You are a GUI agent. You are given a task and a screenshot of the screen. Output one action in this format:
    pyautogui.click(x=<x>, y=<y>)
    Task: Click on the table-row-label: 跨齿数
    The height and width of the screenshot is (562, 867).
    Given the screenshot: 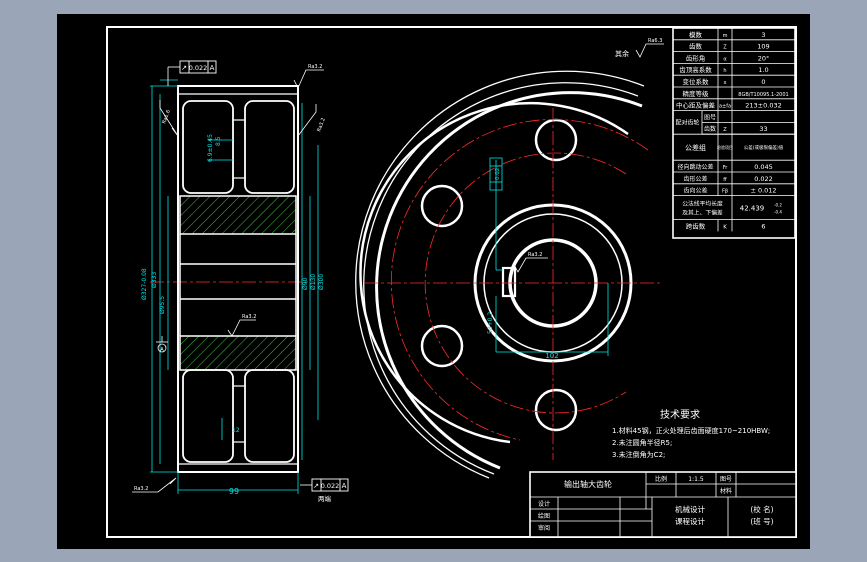 What is the action you would take?
    pyautogui.click(x=696, y=225)
    